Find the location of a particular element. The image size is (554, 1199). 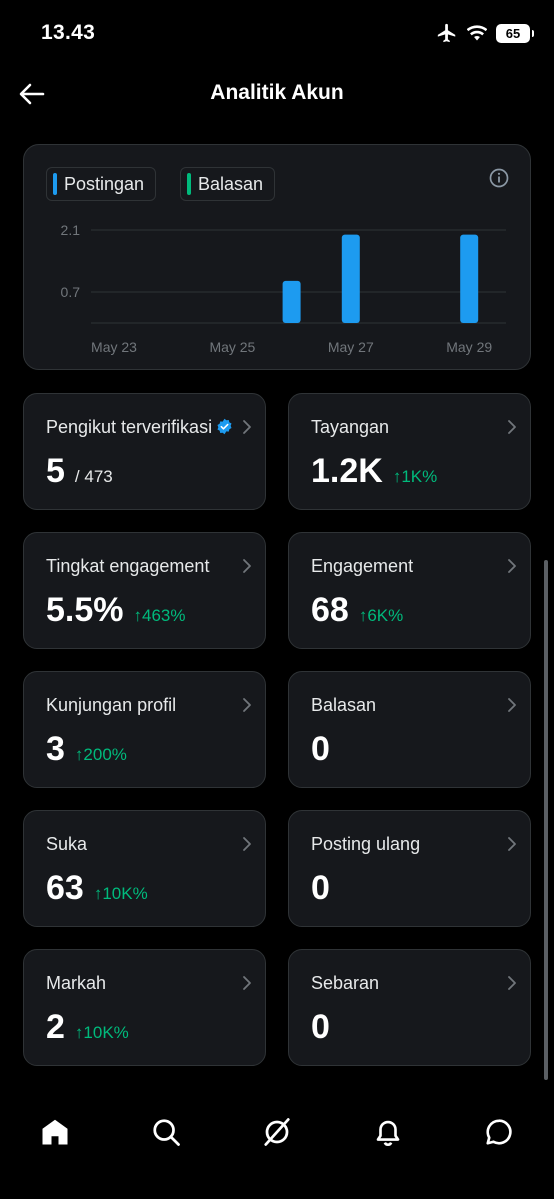

header: Analitik Akun is located at coordinates (277, 94).